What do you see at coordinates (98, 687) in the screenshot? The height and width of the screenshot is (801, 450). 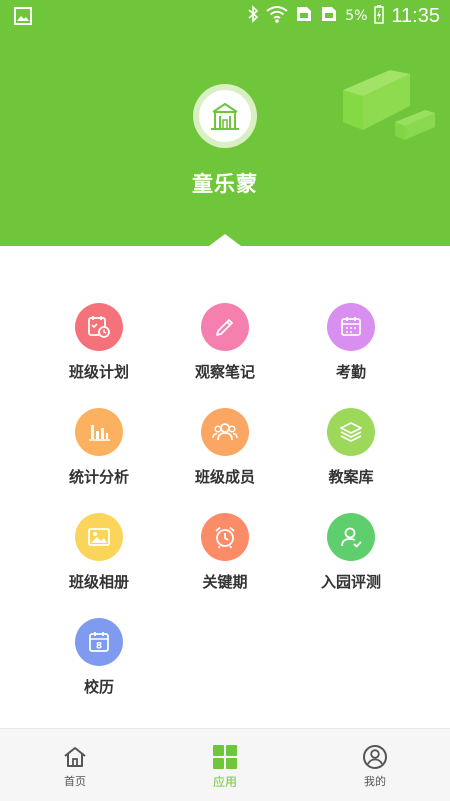 I see `grid-item-label: 校历` at bounding box center [98, 687].